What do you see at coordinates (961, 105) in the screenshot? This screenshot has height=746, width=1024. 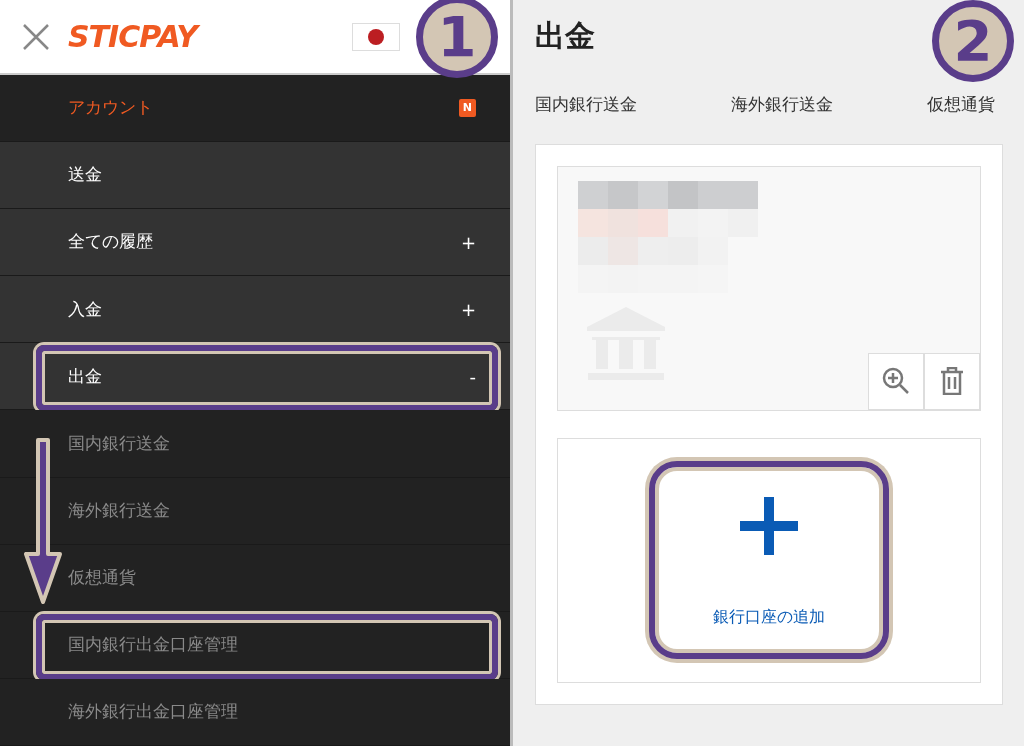 I see `tab: 仮想通貨` at bounding box center [961, 105].